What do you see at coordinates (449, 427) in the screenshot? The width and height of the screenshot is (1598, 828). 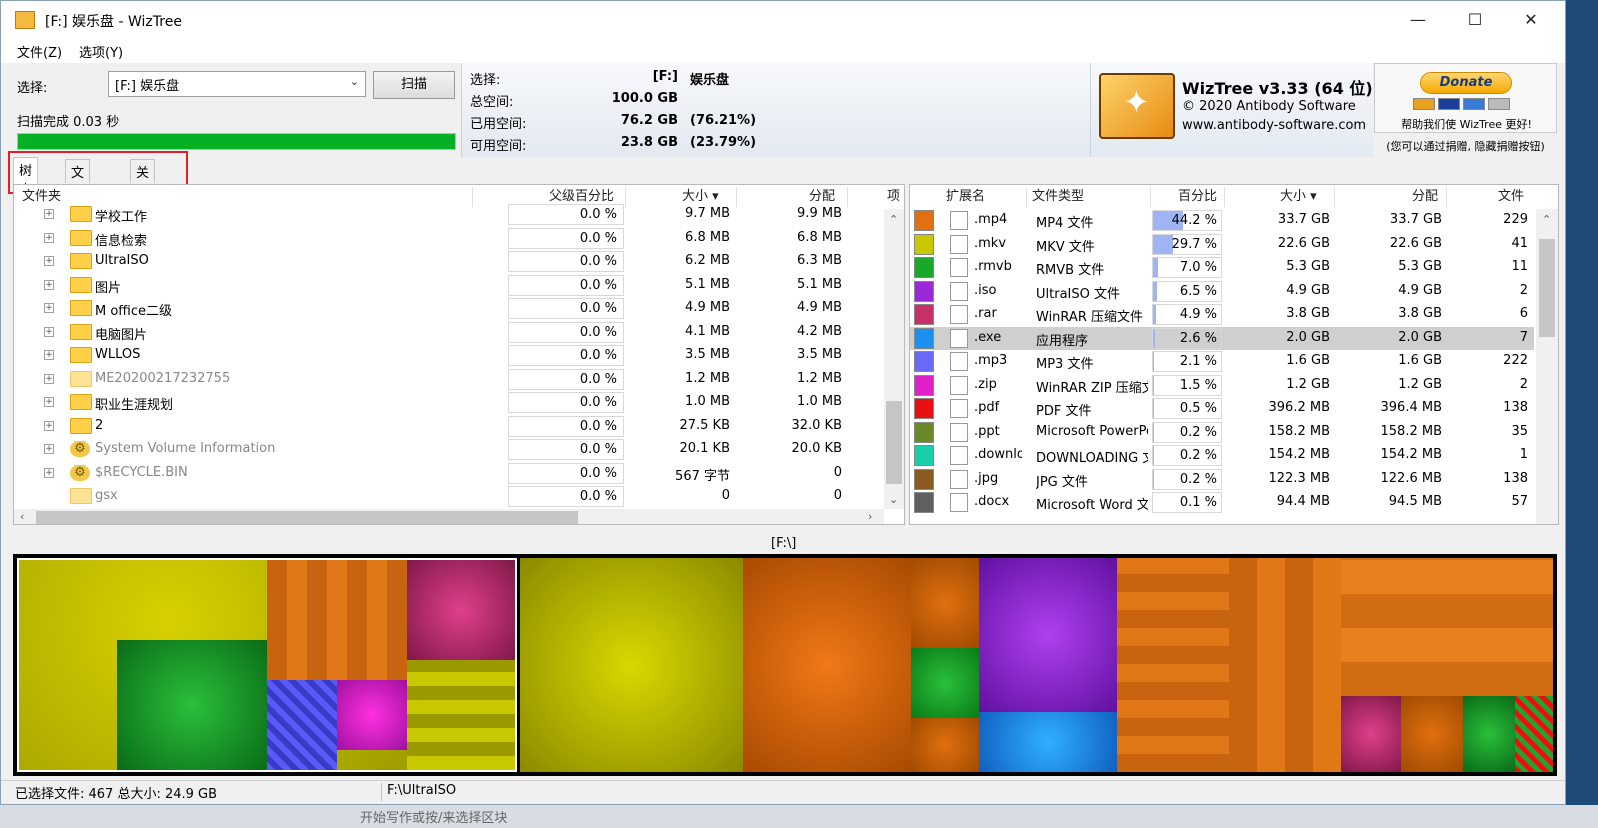 I see `tree-row: +2 0.0 % 27.5 KB 32.0 KB` at bounding box center [449, 427].